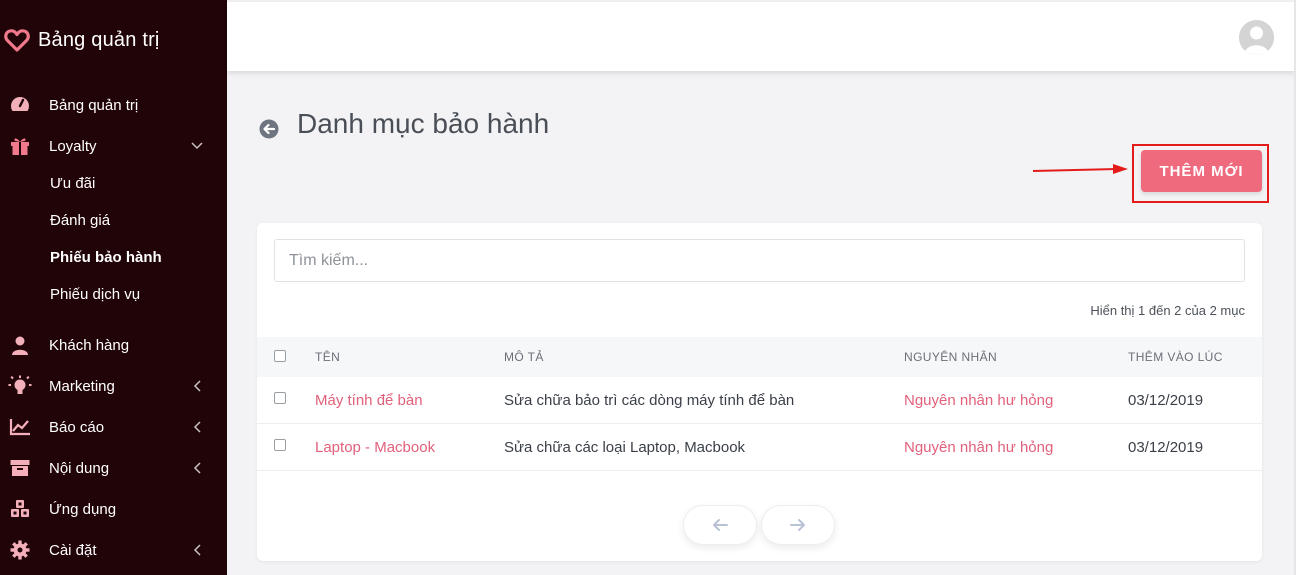  I want to click on chart-icon, so click(20, 427).